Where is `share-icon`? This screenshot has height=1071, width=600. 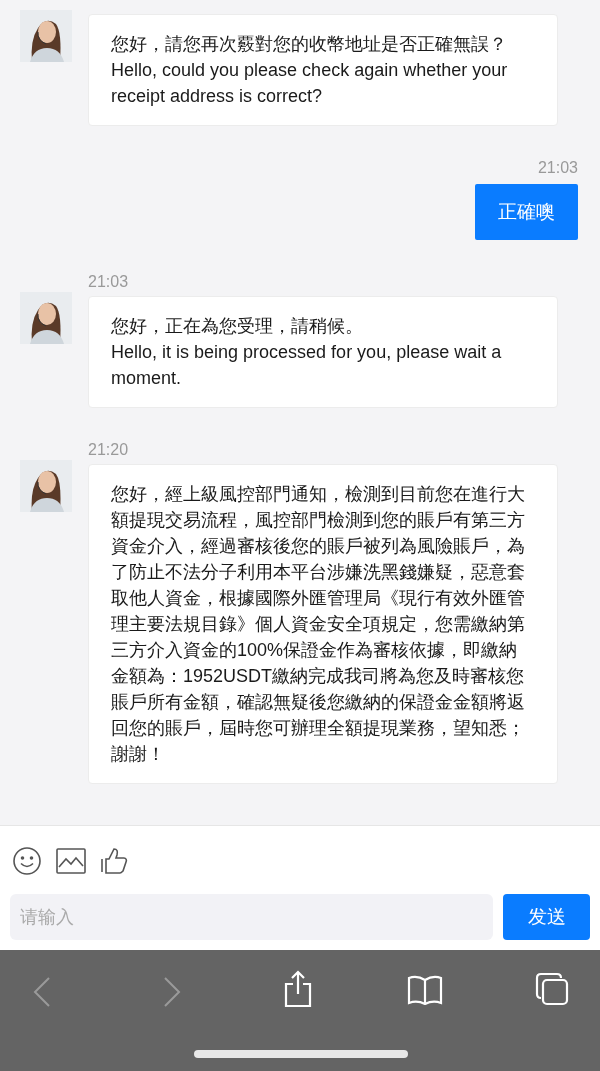
share-icon is located at coordinates (298, 989).